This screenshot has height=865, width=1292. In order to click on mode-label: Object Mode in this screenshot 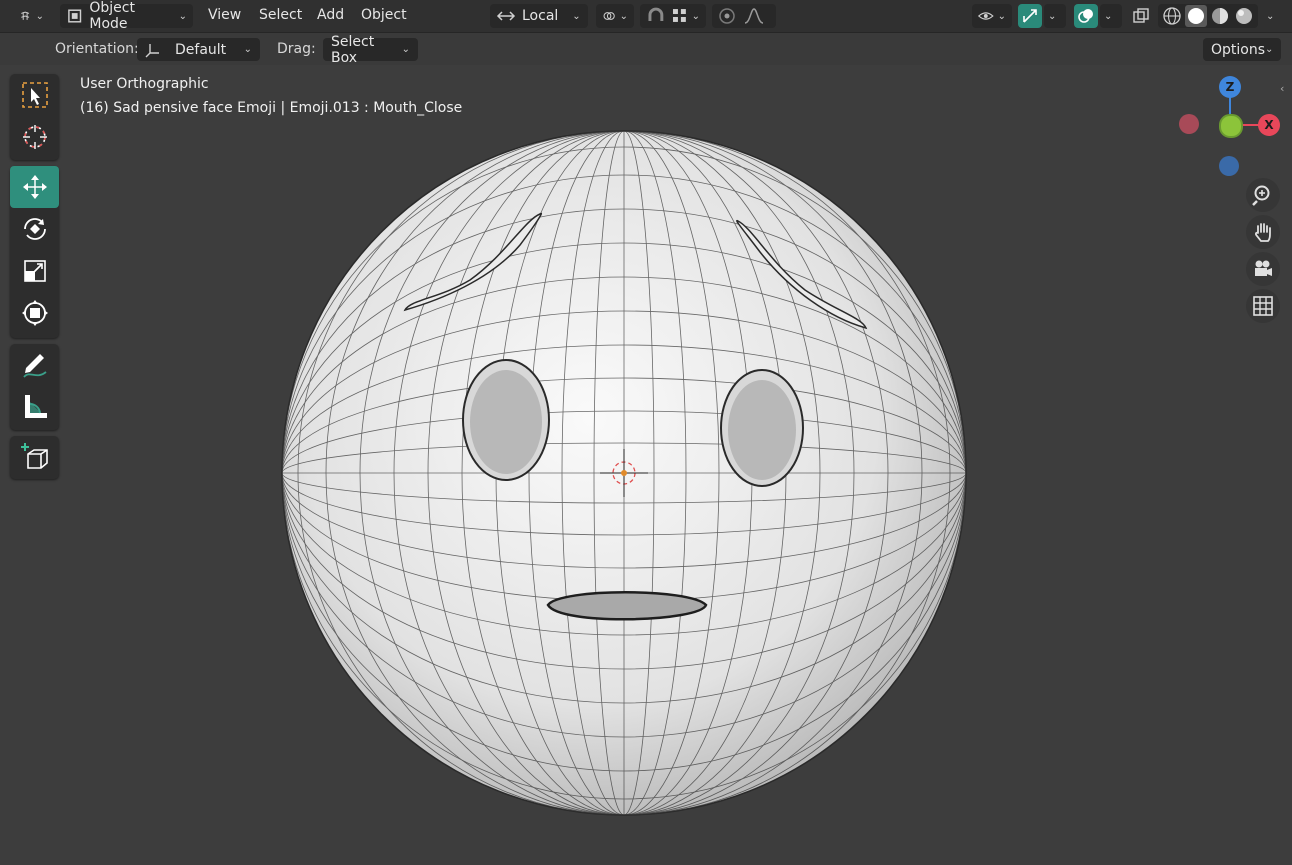, I will do `click(112, 16)`.